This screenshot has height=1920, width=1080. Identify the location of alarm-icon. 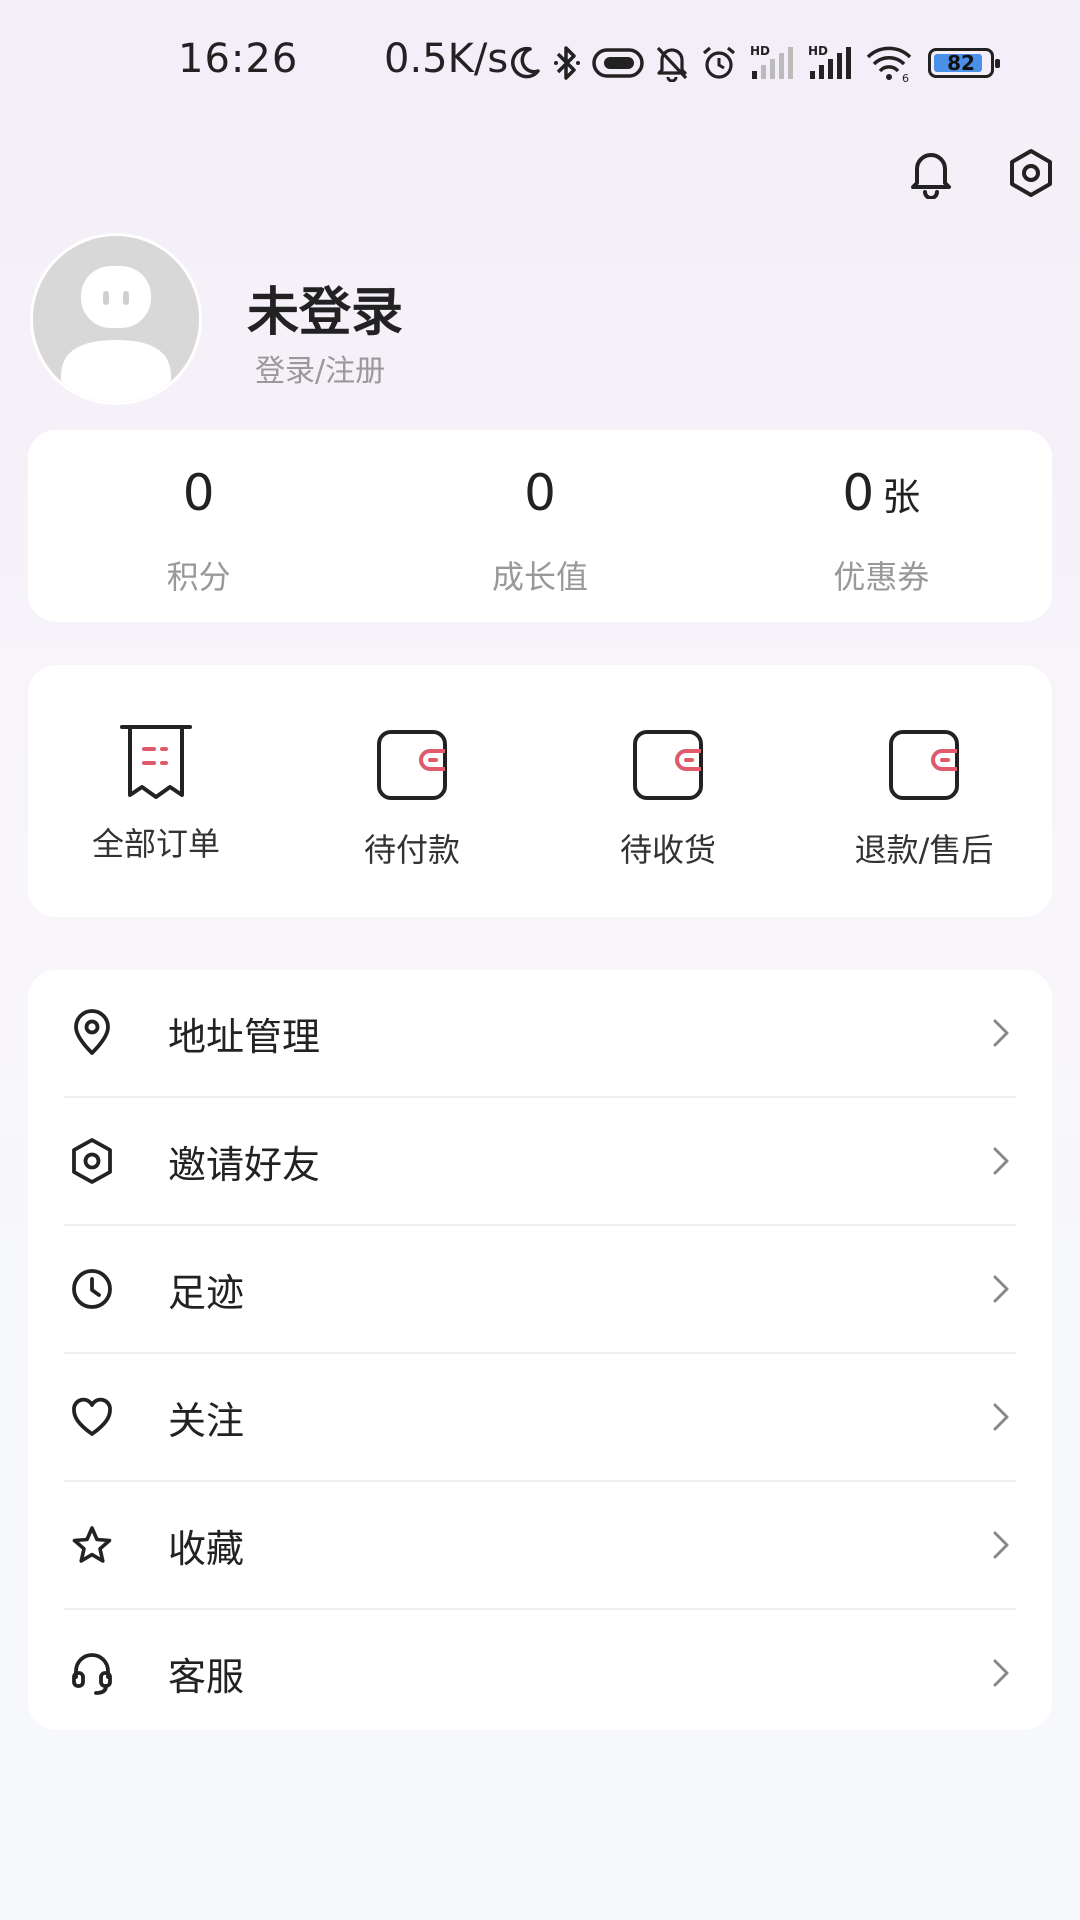
(719, 62).